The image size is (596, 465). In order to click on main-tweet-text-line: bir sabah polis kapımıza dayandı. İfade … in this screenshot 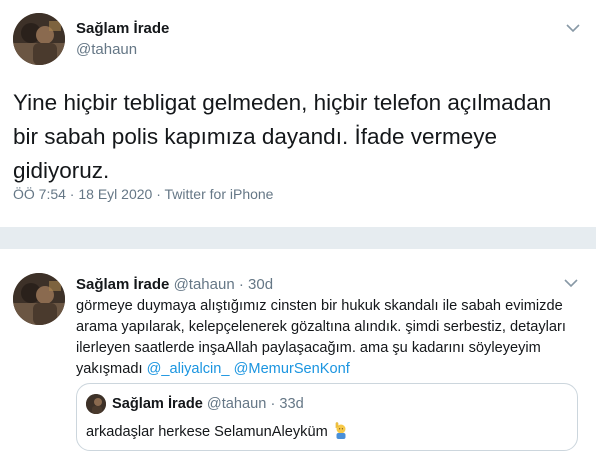, I will do `click(255, 136)`.